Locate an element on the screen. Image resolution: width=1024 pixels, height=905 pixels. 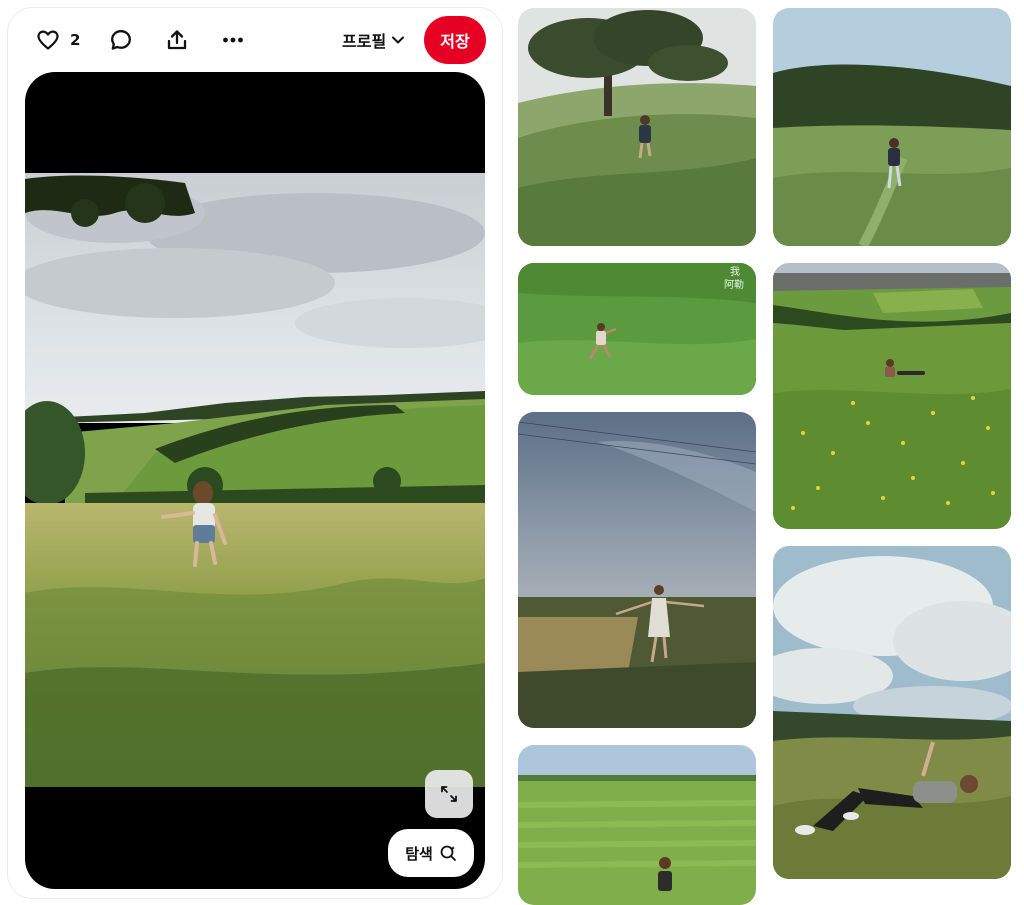
pin-image-tree-meadow is located at coordinates (637, 127).